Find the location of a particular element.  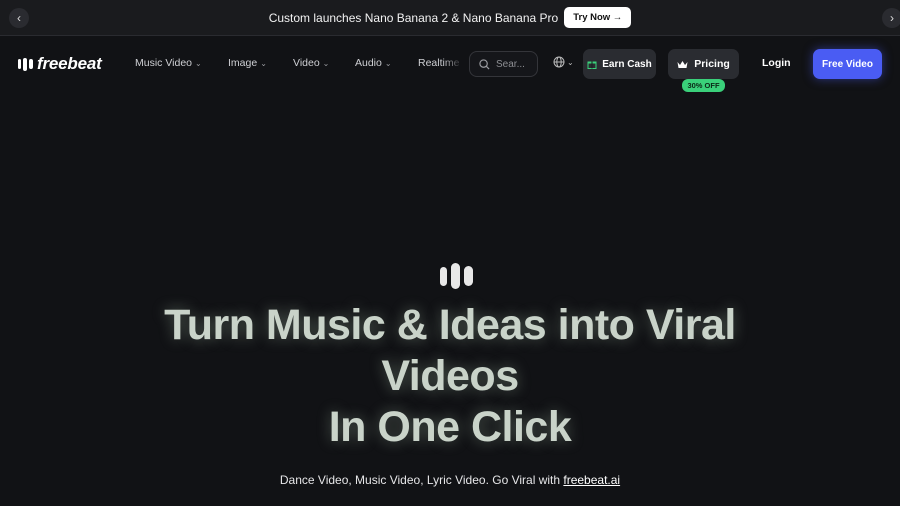

nav-item-realtime: Realtime is located at coordinates (440, 63).